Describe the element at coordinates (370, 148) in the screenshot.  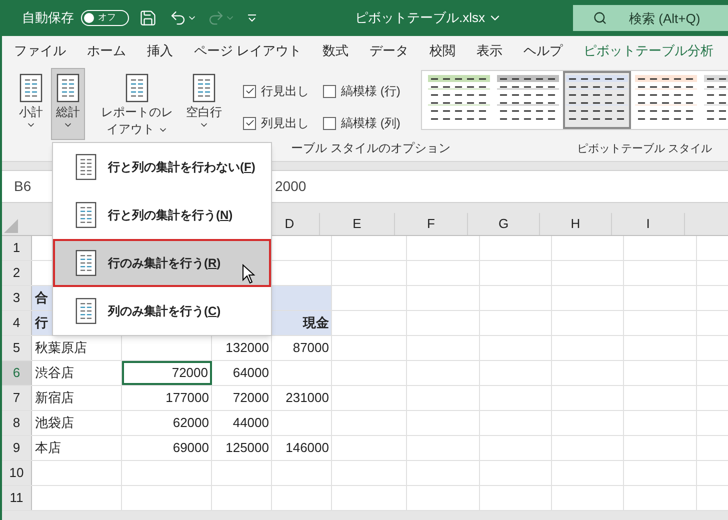
I see `group-label: ーブル スタイルのオプション` at that location.